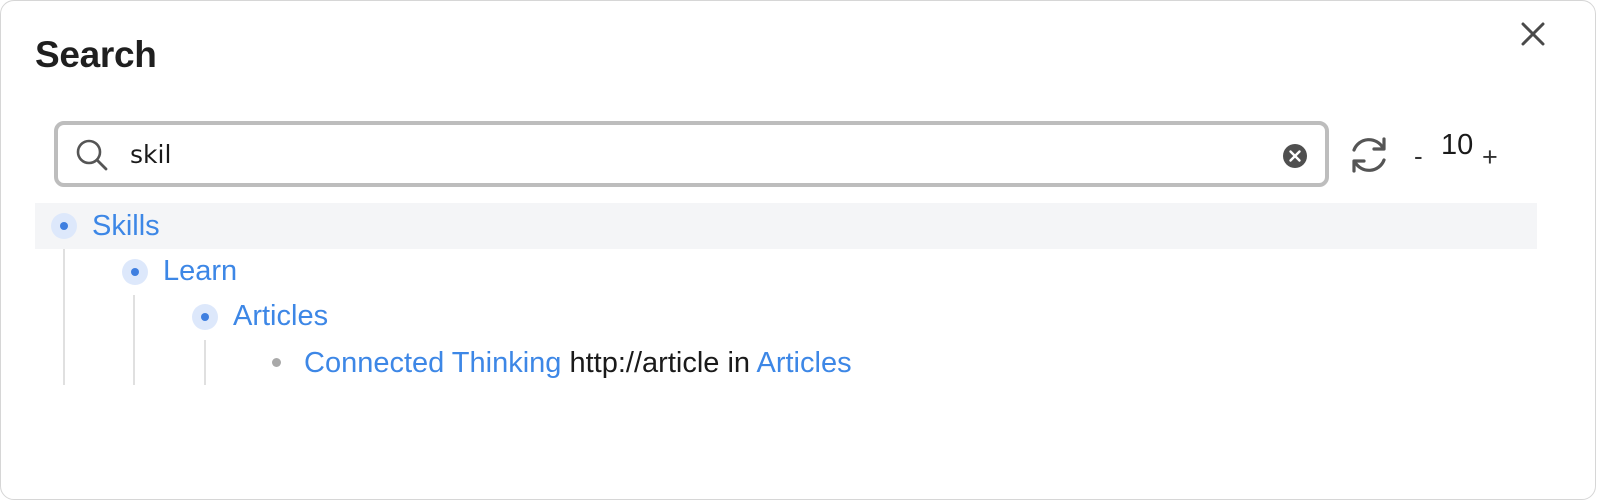 The width and height of the screenshot is (1598, 500). Describe the element at coordinates (786, 226) in the screenshot. I see `tree-row-highlight` at that location.